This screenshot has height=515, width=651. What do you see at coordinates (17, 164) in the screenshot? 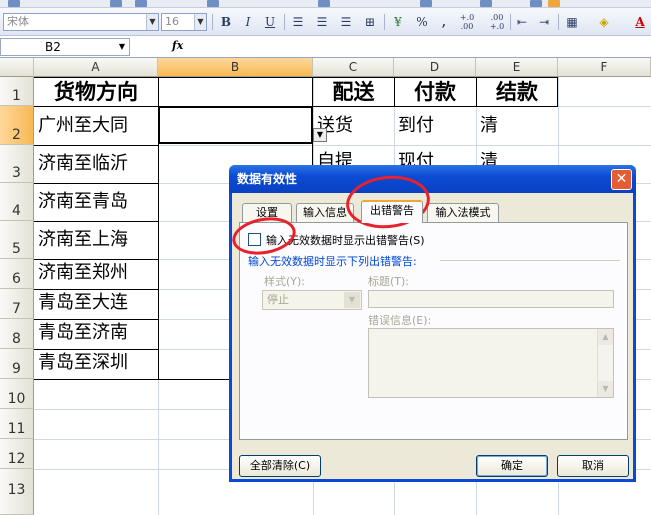
I see `row-header-3: 3` at bounding box center [17, 164].